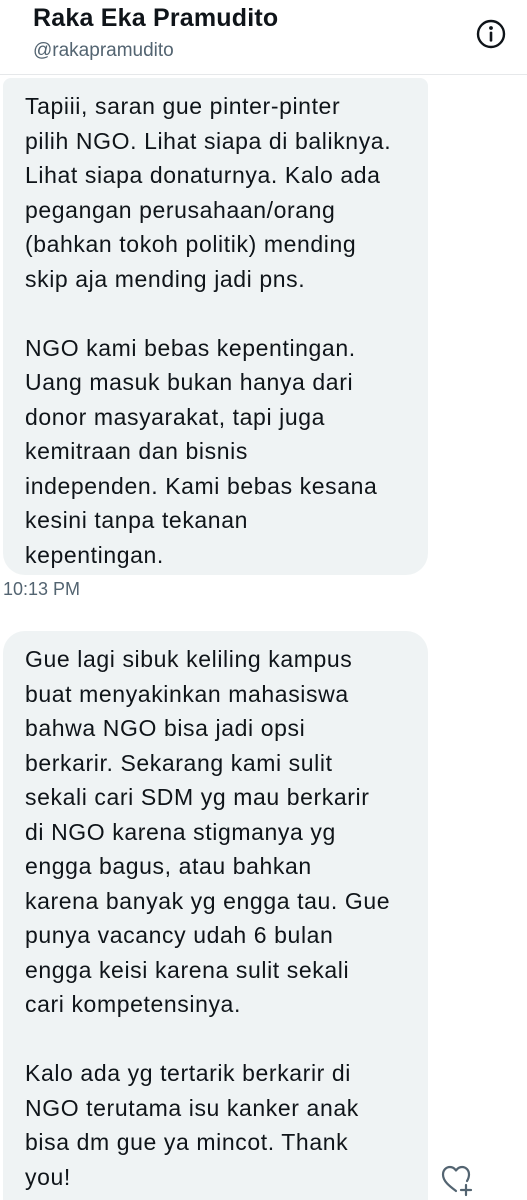 The height and width of the screenshot is (1200, 527). I want to click on message-text-line: bahwa NGO bisa jadi opsi, so click(165, 728).